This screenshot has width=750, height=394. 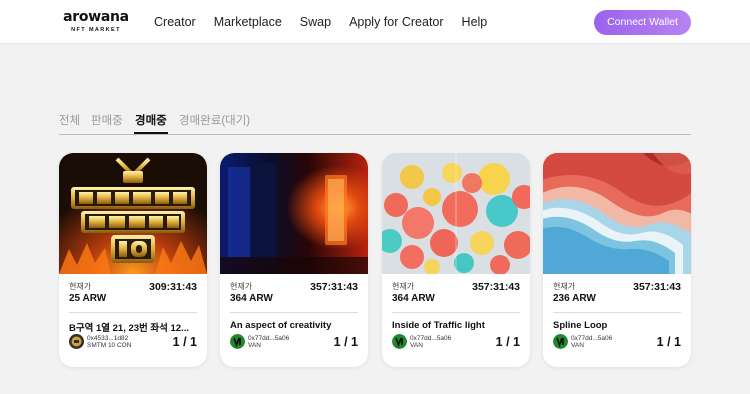 I want to click on nav-swap: Swap, so click(x=315, y=22).